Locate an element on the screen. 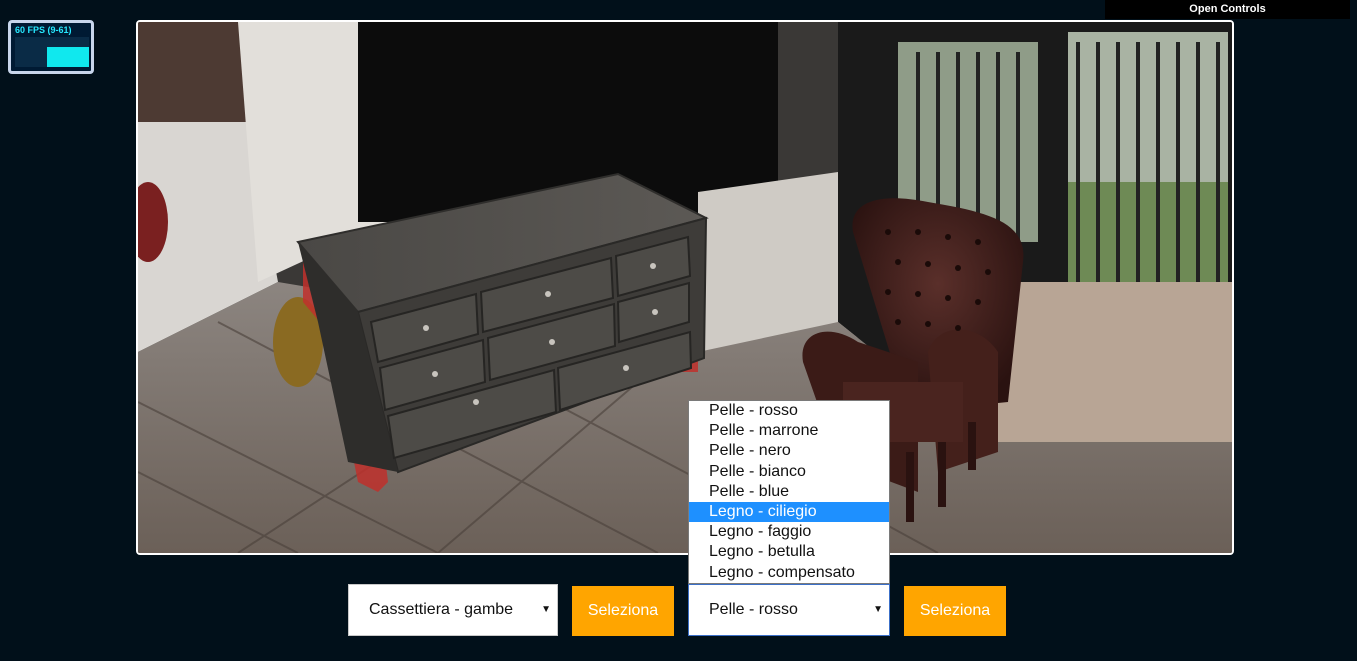 The image size is (1357, 661). material-option: Pelle - nero is located at coordinates (789, 451).